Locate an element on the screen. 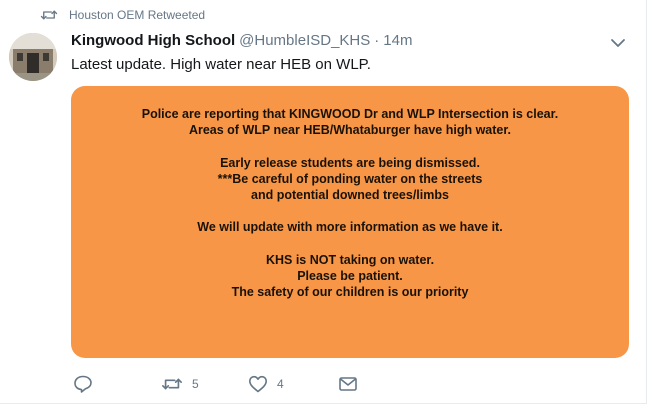 Image resolution: width=647 pixels, height=404 pixels. retweet-context: Houston OEM Retweeted is located at coordinates (122, 15).